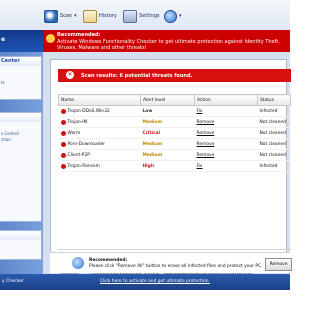  Describe the element at coordinates (130, 16) in the screenshot. I see `settings-icon` at that location.